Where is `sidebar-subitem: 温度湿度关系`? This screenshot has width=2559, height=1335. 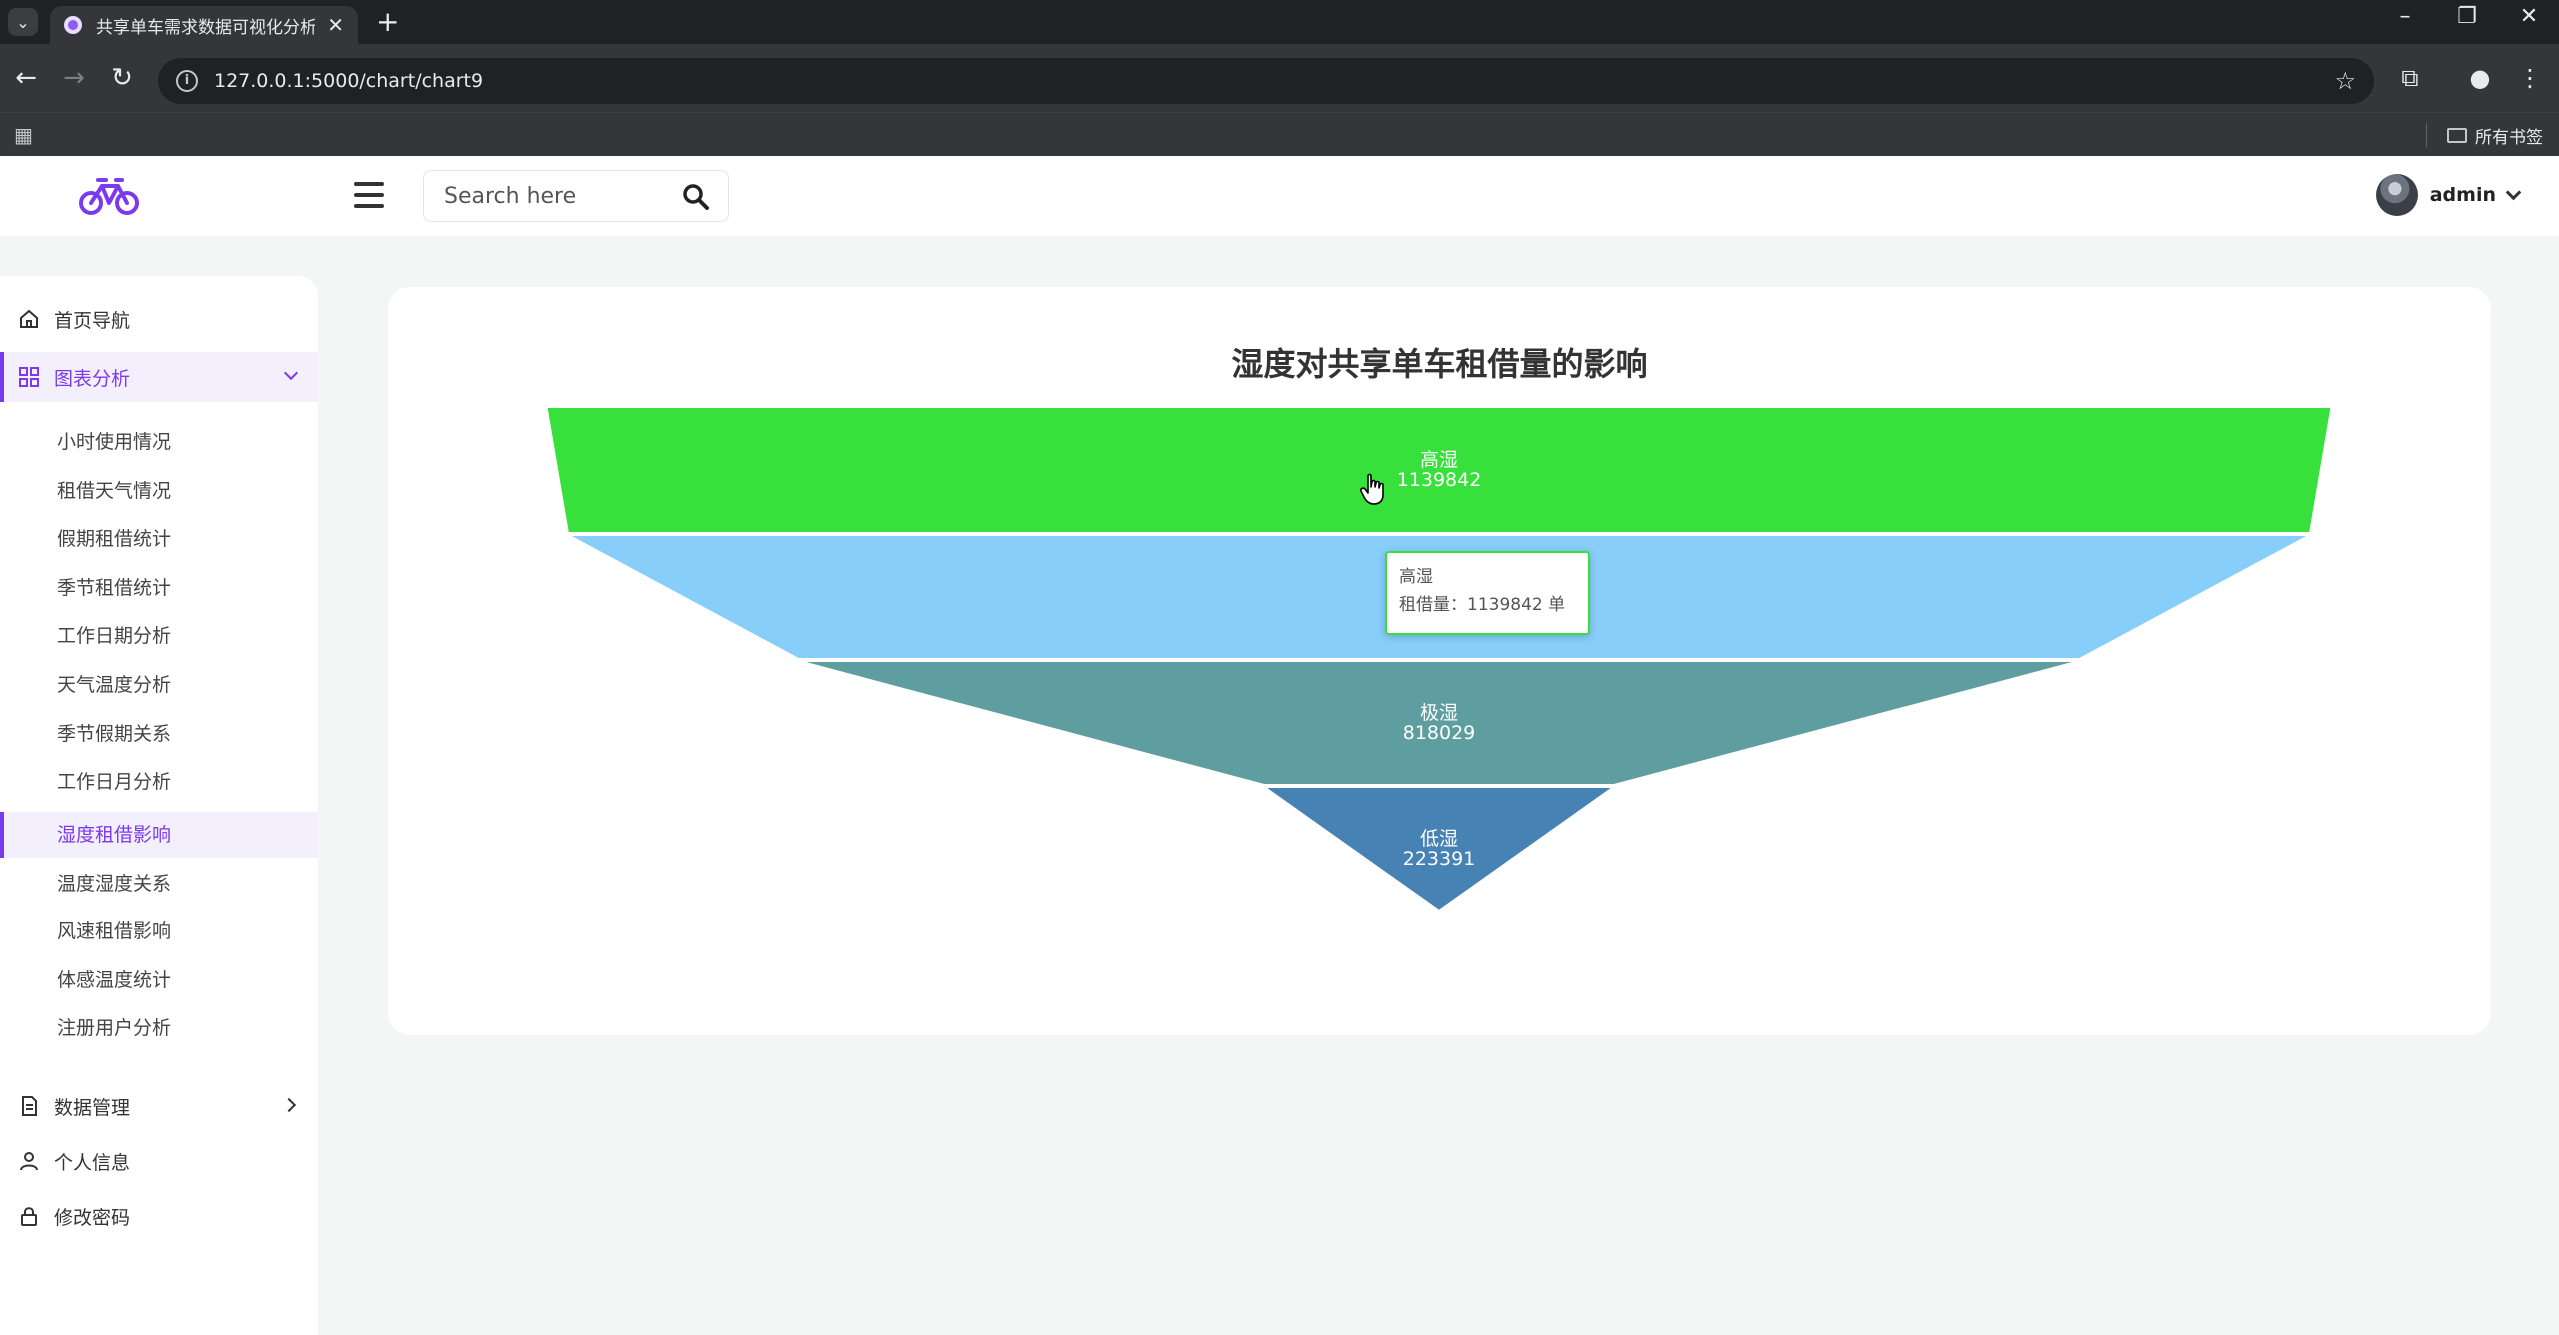 sidebar-subitem: 温度湿度关系 is located at coordinates (159, 884).